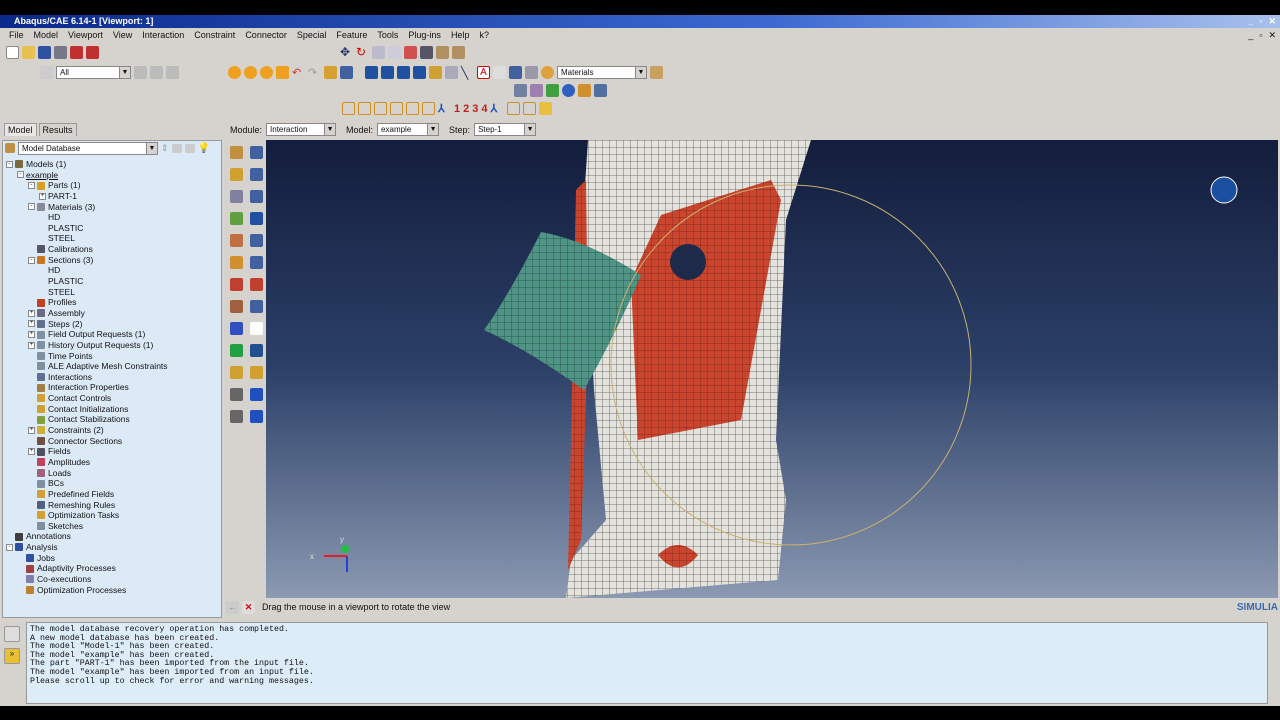 This screenshot has width=1280, height=720. Describe the element at coordinates (44, 52) in the screenshot. I see `save-icon` at that location.